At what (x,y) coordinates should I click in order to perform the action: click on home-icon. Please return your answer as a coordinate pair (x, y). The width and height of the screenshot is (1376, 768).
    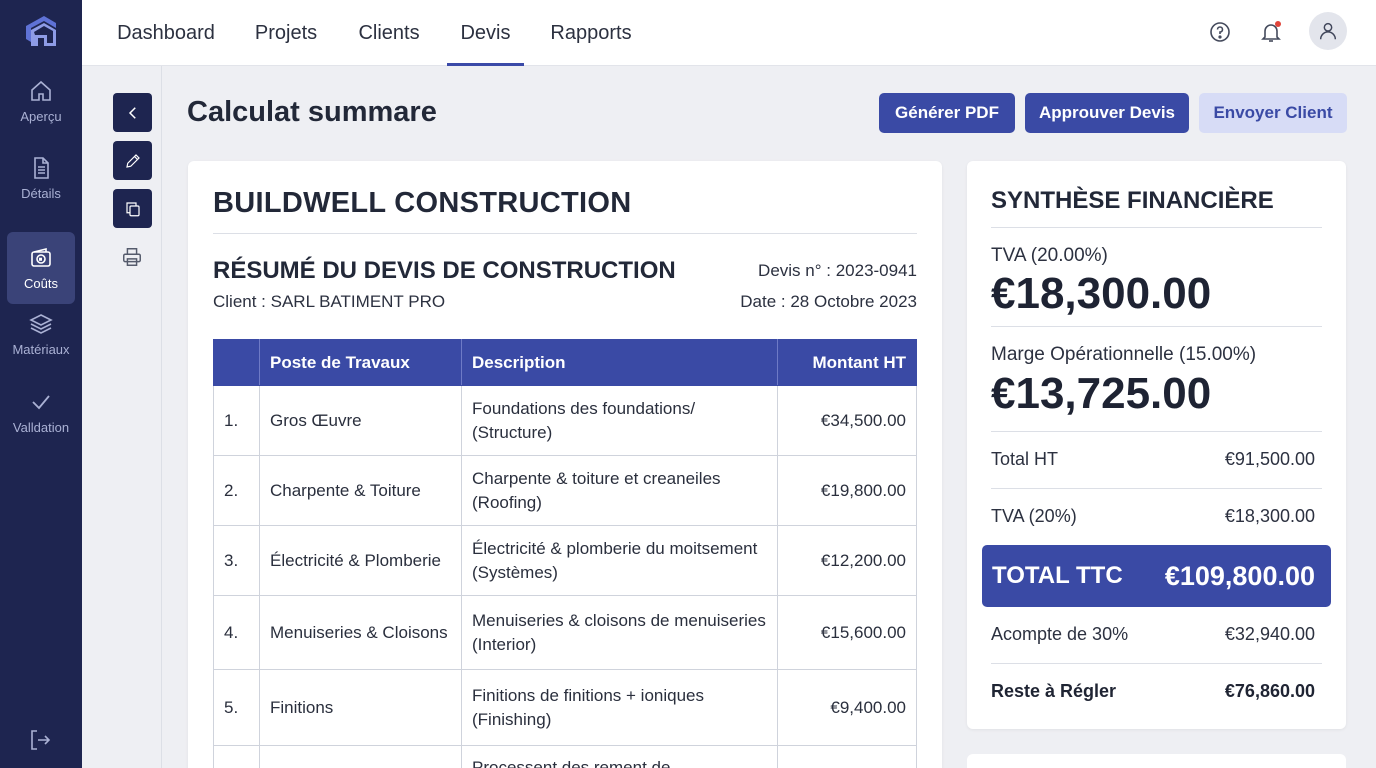
    Looking at the image, I should click on (41, 90).